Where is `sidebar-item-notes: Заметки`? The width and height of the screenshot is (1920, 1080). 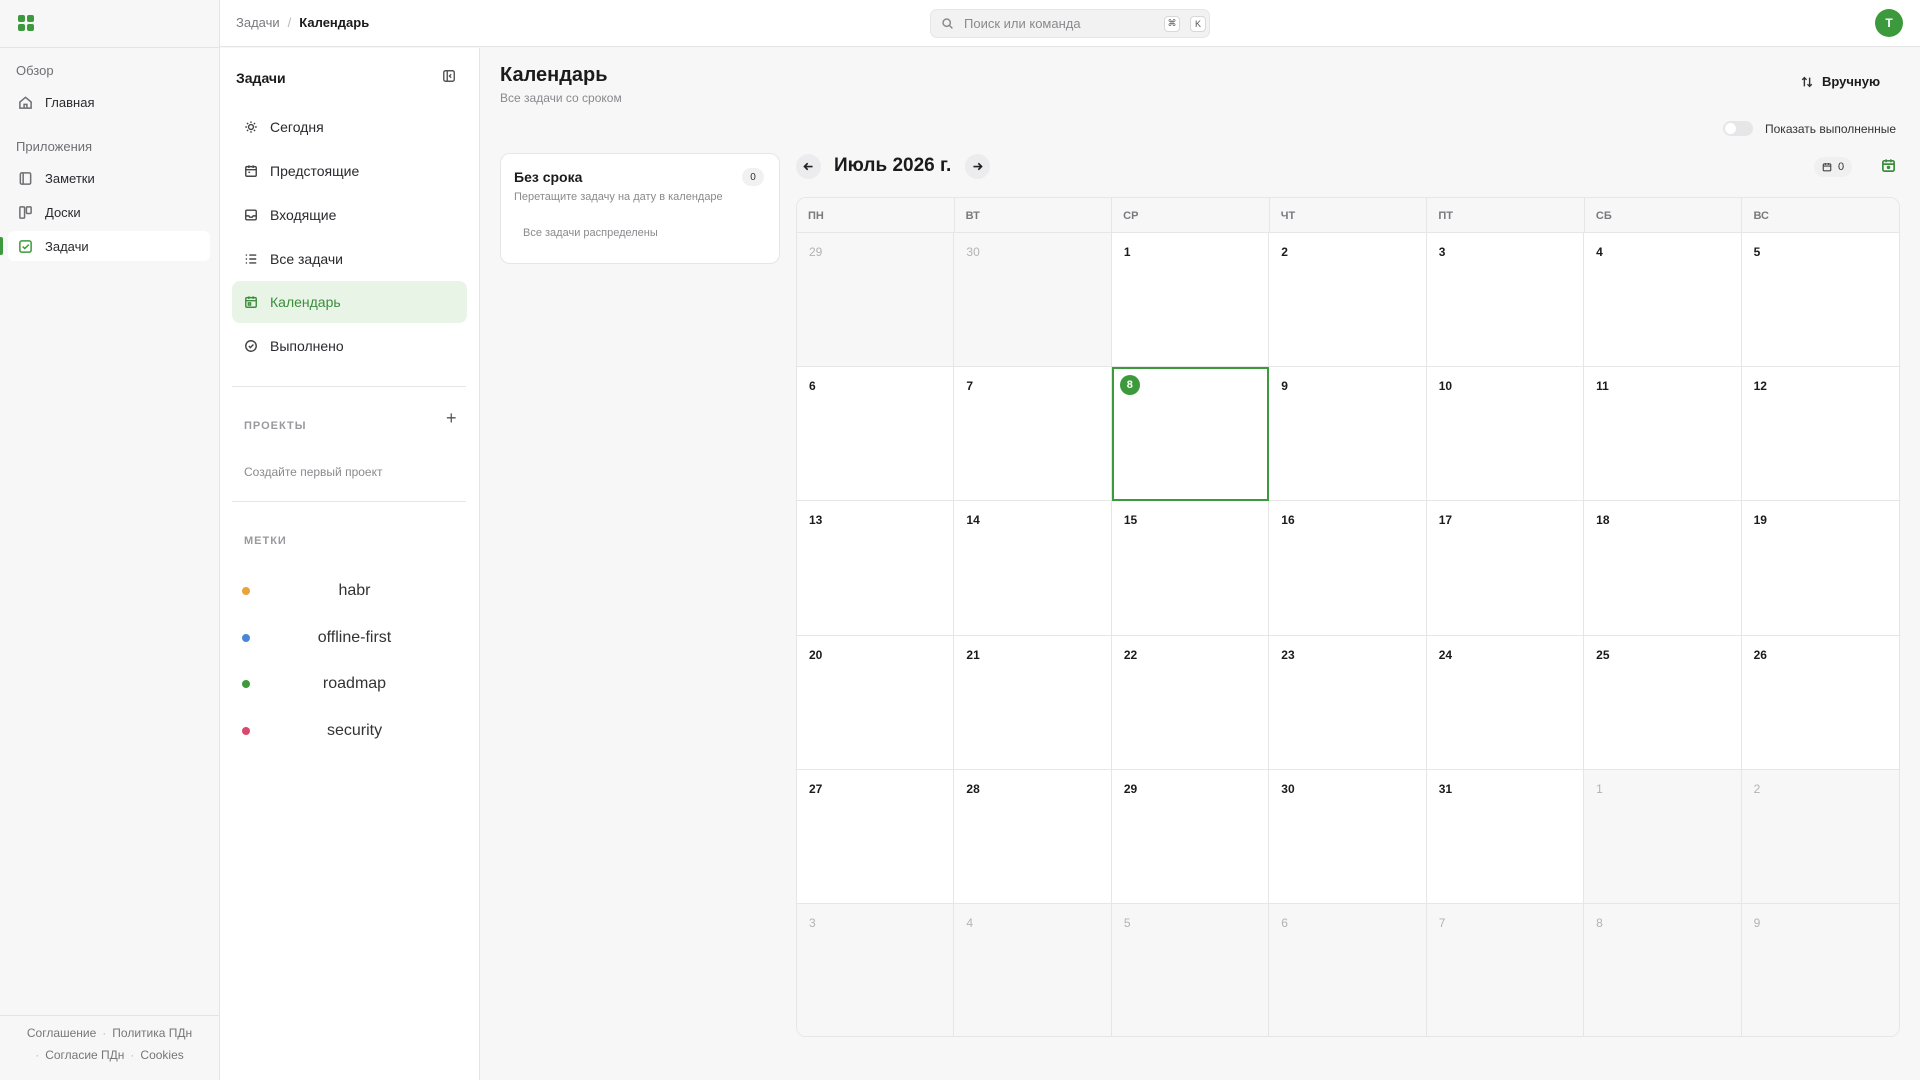
sidebar-item-notes: Заметки is located at coordinates (109, 178).